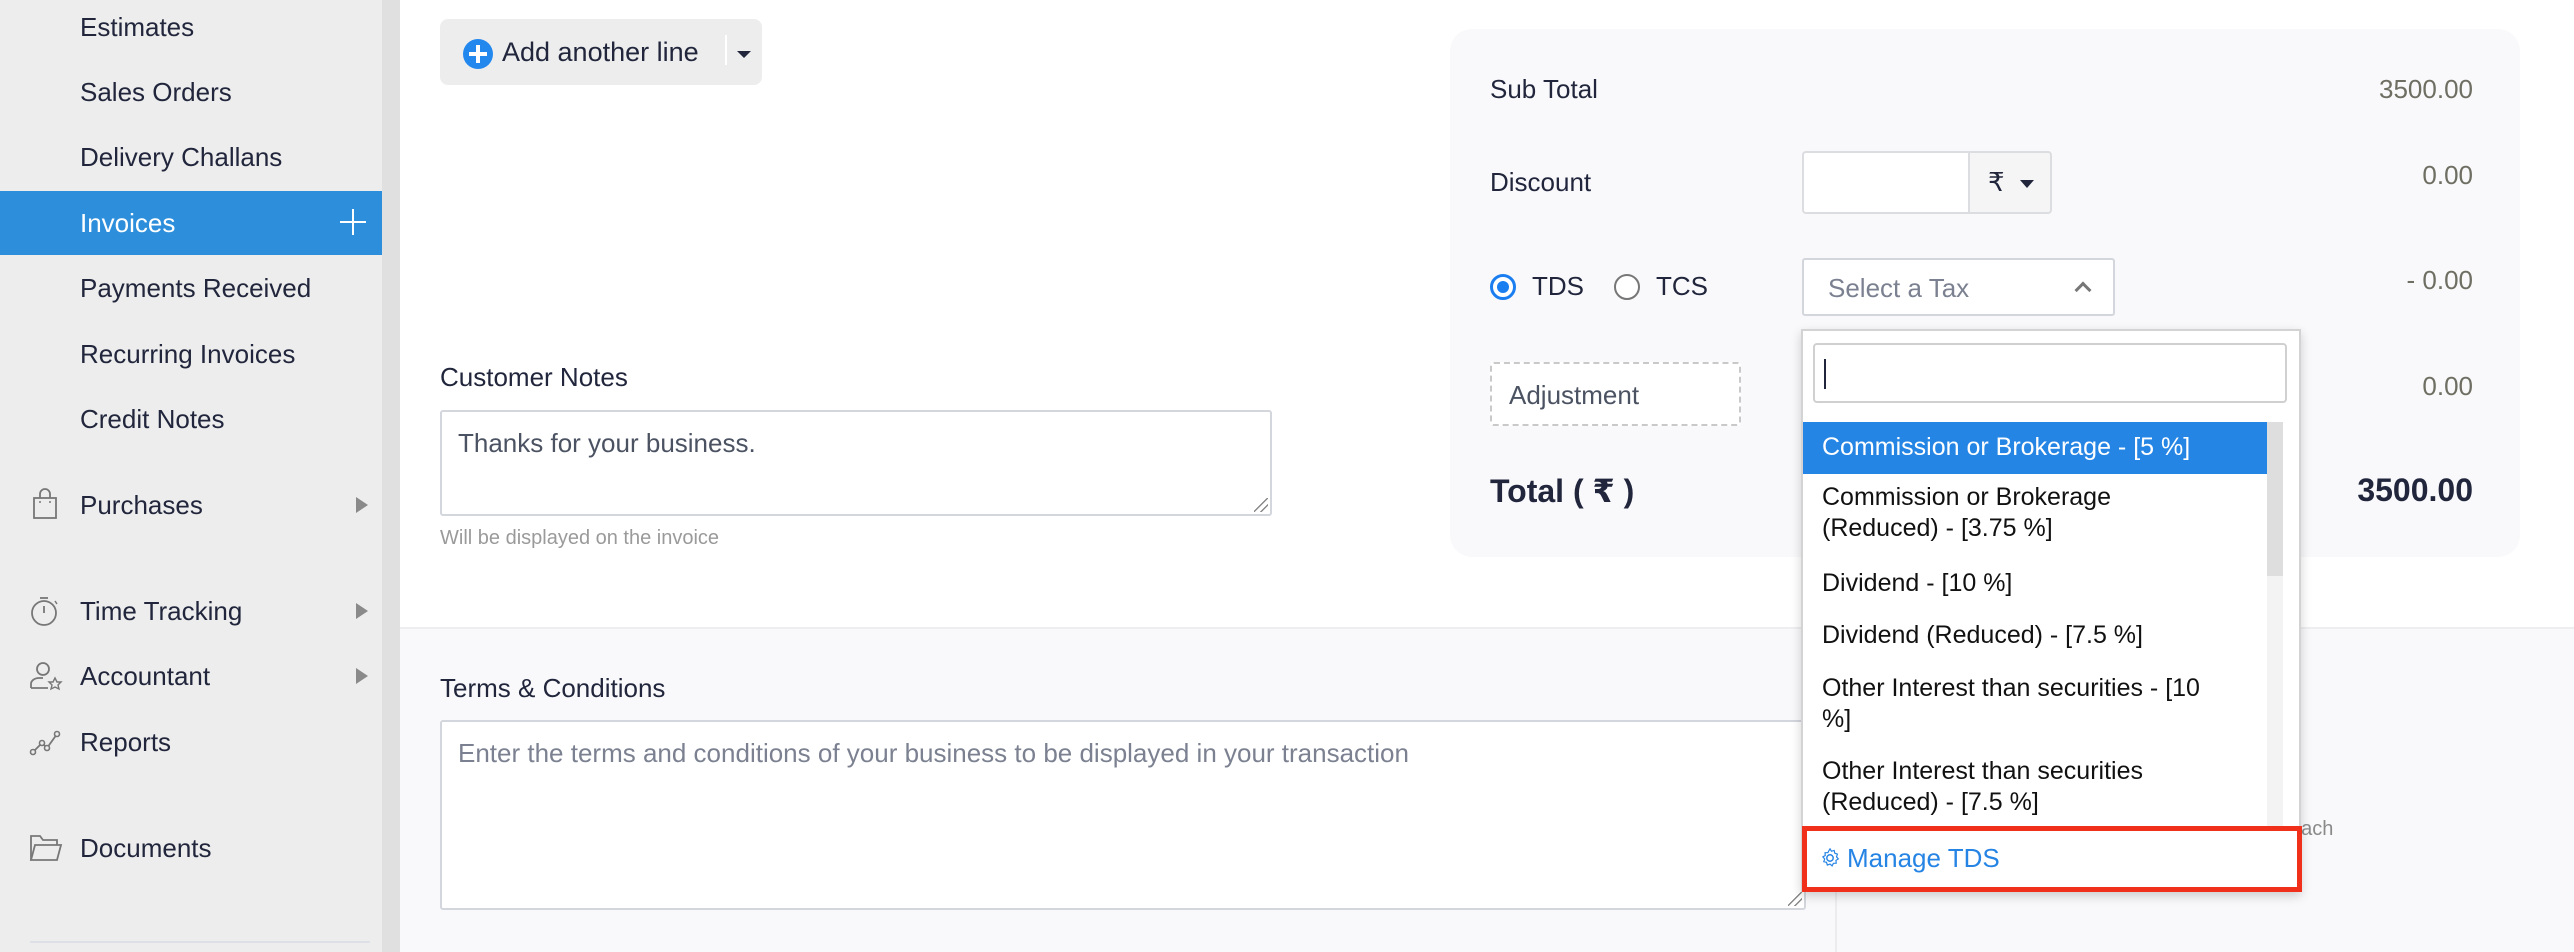  What do you see at coordinates (726, 50) in the screenshot?
I see `button-separator` at bounding box center [726, 50].